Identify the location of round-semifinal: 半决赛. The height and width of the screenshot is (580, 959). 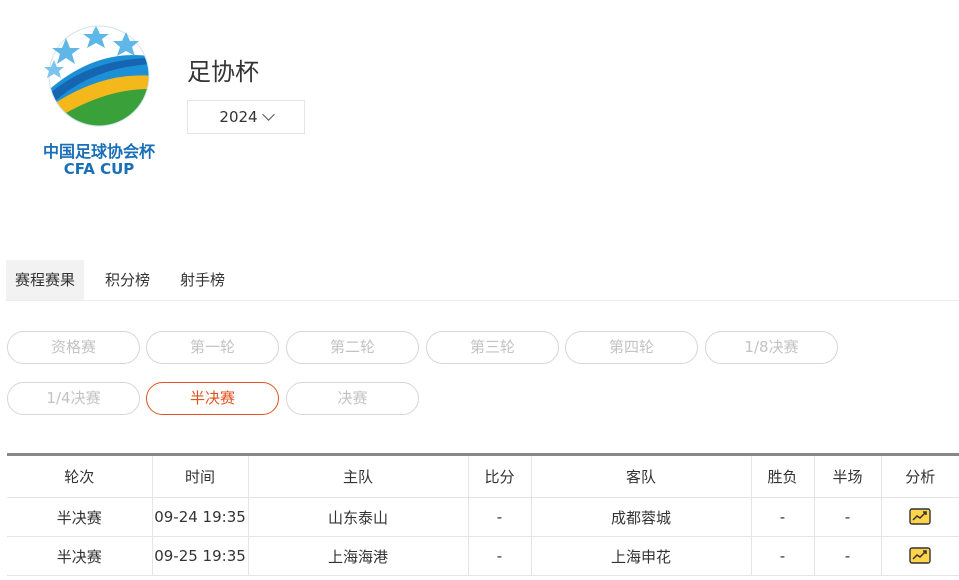
(212, 398).